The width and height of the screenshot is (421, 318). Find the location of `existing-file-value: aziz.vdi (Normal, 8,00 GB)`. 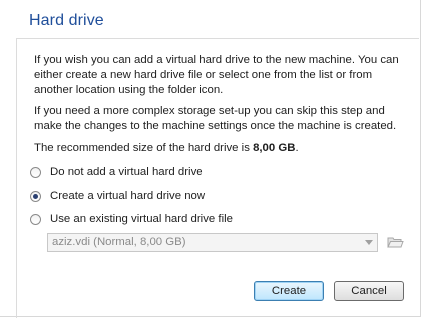

existing-file-value: aziz.vdi (Normal, 8,00 GB) is located at coordinates (119, 242).